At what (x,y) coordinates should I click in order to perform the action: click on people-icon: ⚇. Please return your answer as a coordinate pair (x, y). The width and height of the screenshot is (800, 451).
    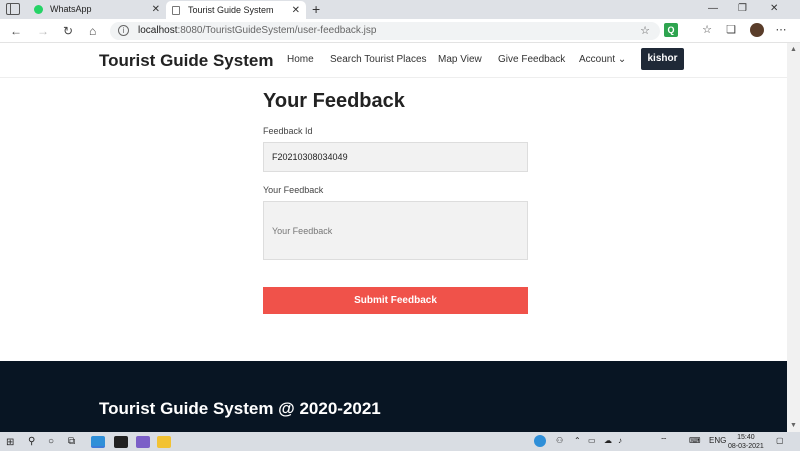
    Looking at the image, I should click on (559, 440).